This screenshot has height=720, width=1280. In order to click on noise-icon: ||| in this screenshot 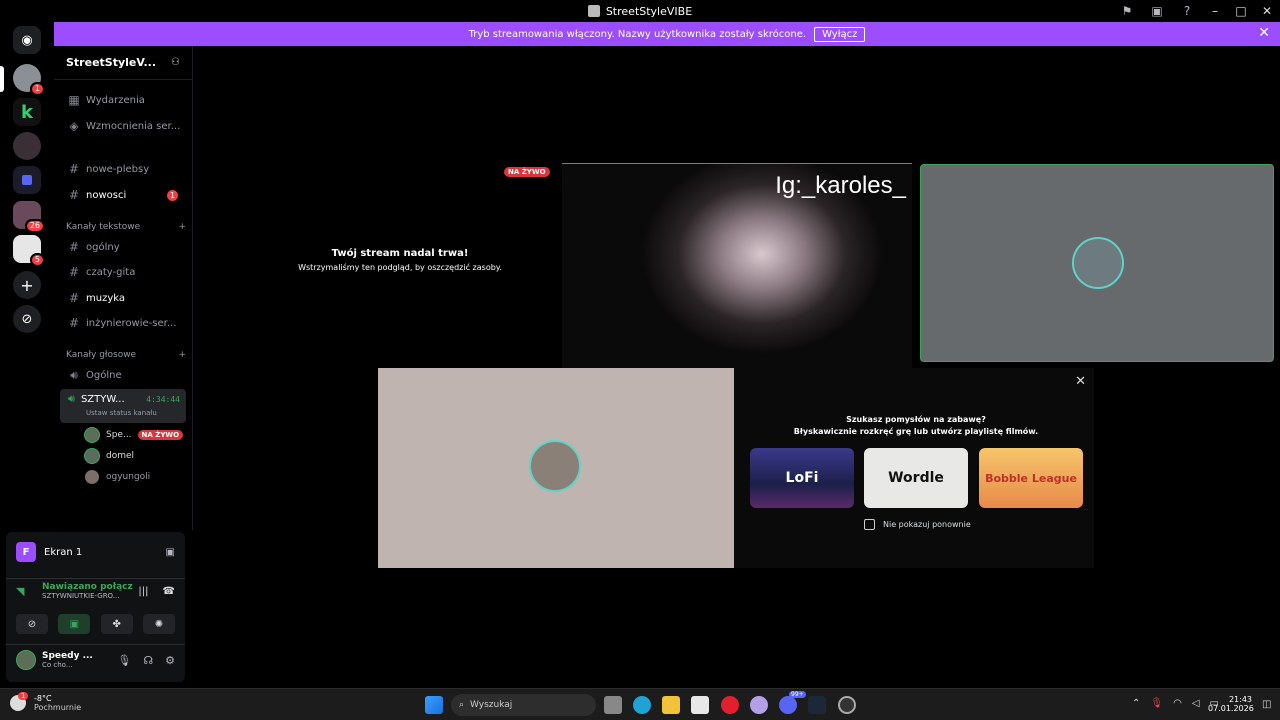, I will do `click(143, 591)`.